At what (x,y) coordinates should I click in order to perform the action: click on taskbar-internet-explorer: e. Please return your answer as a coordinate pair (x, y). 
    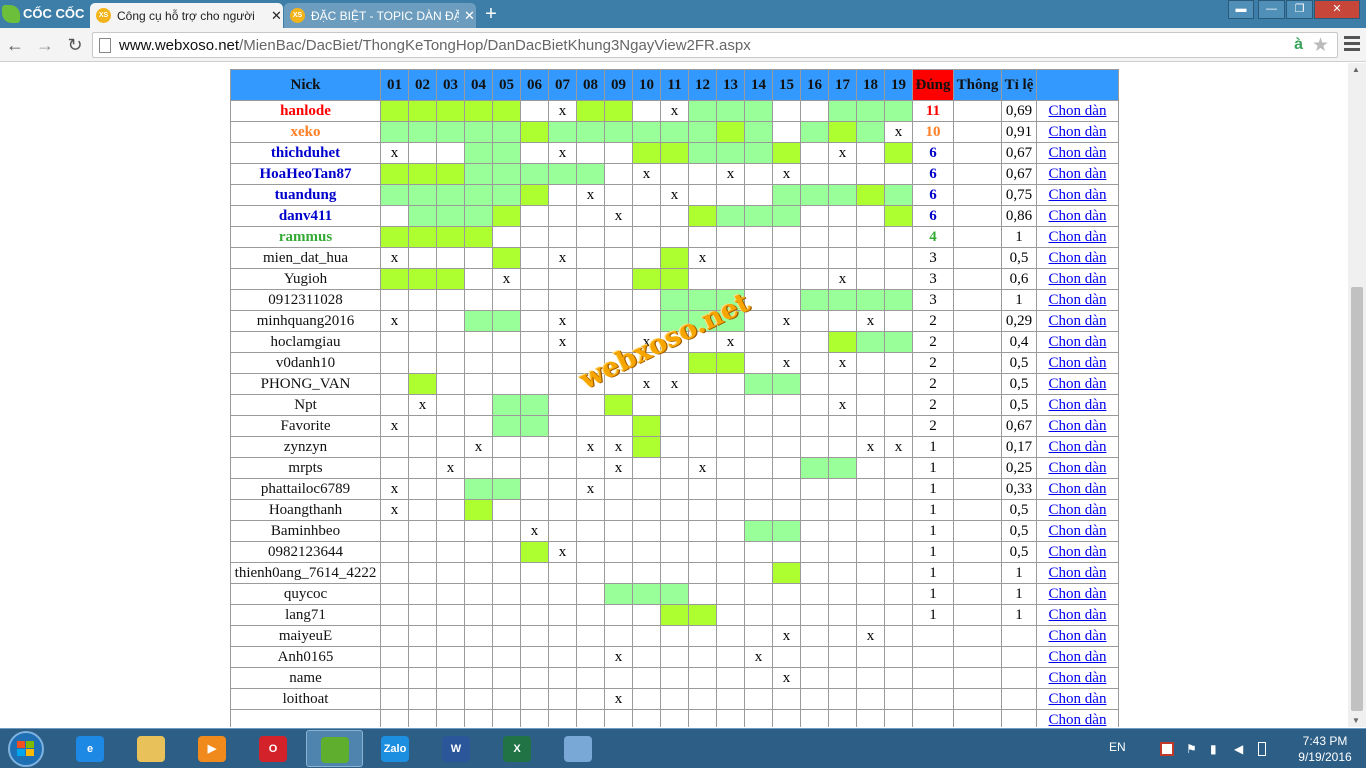
    Looking at the image, I should click on (90, 748).